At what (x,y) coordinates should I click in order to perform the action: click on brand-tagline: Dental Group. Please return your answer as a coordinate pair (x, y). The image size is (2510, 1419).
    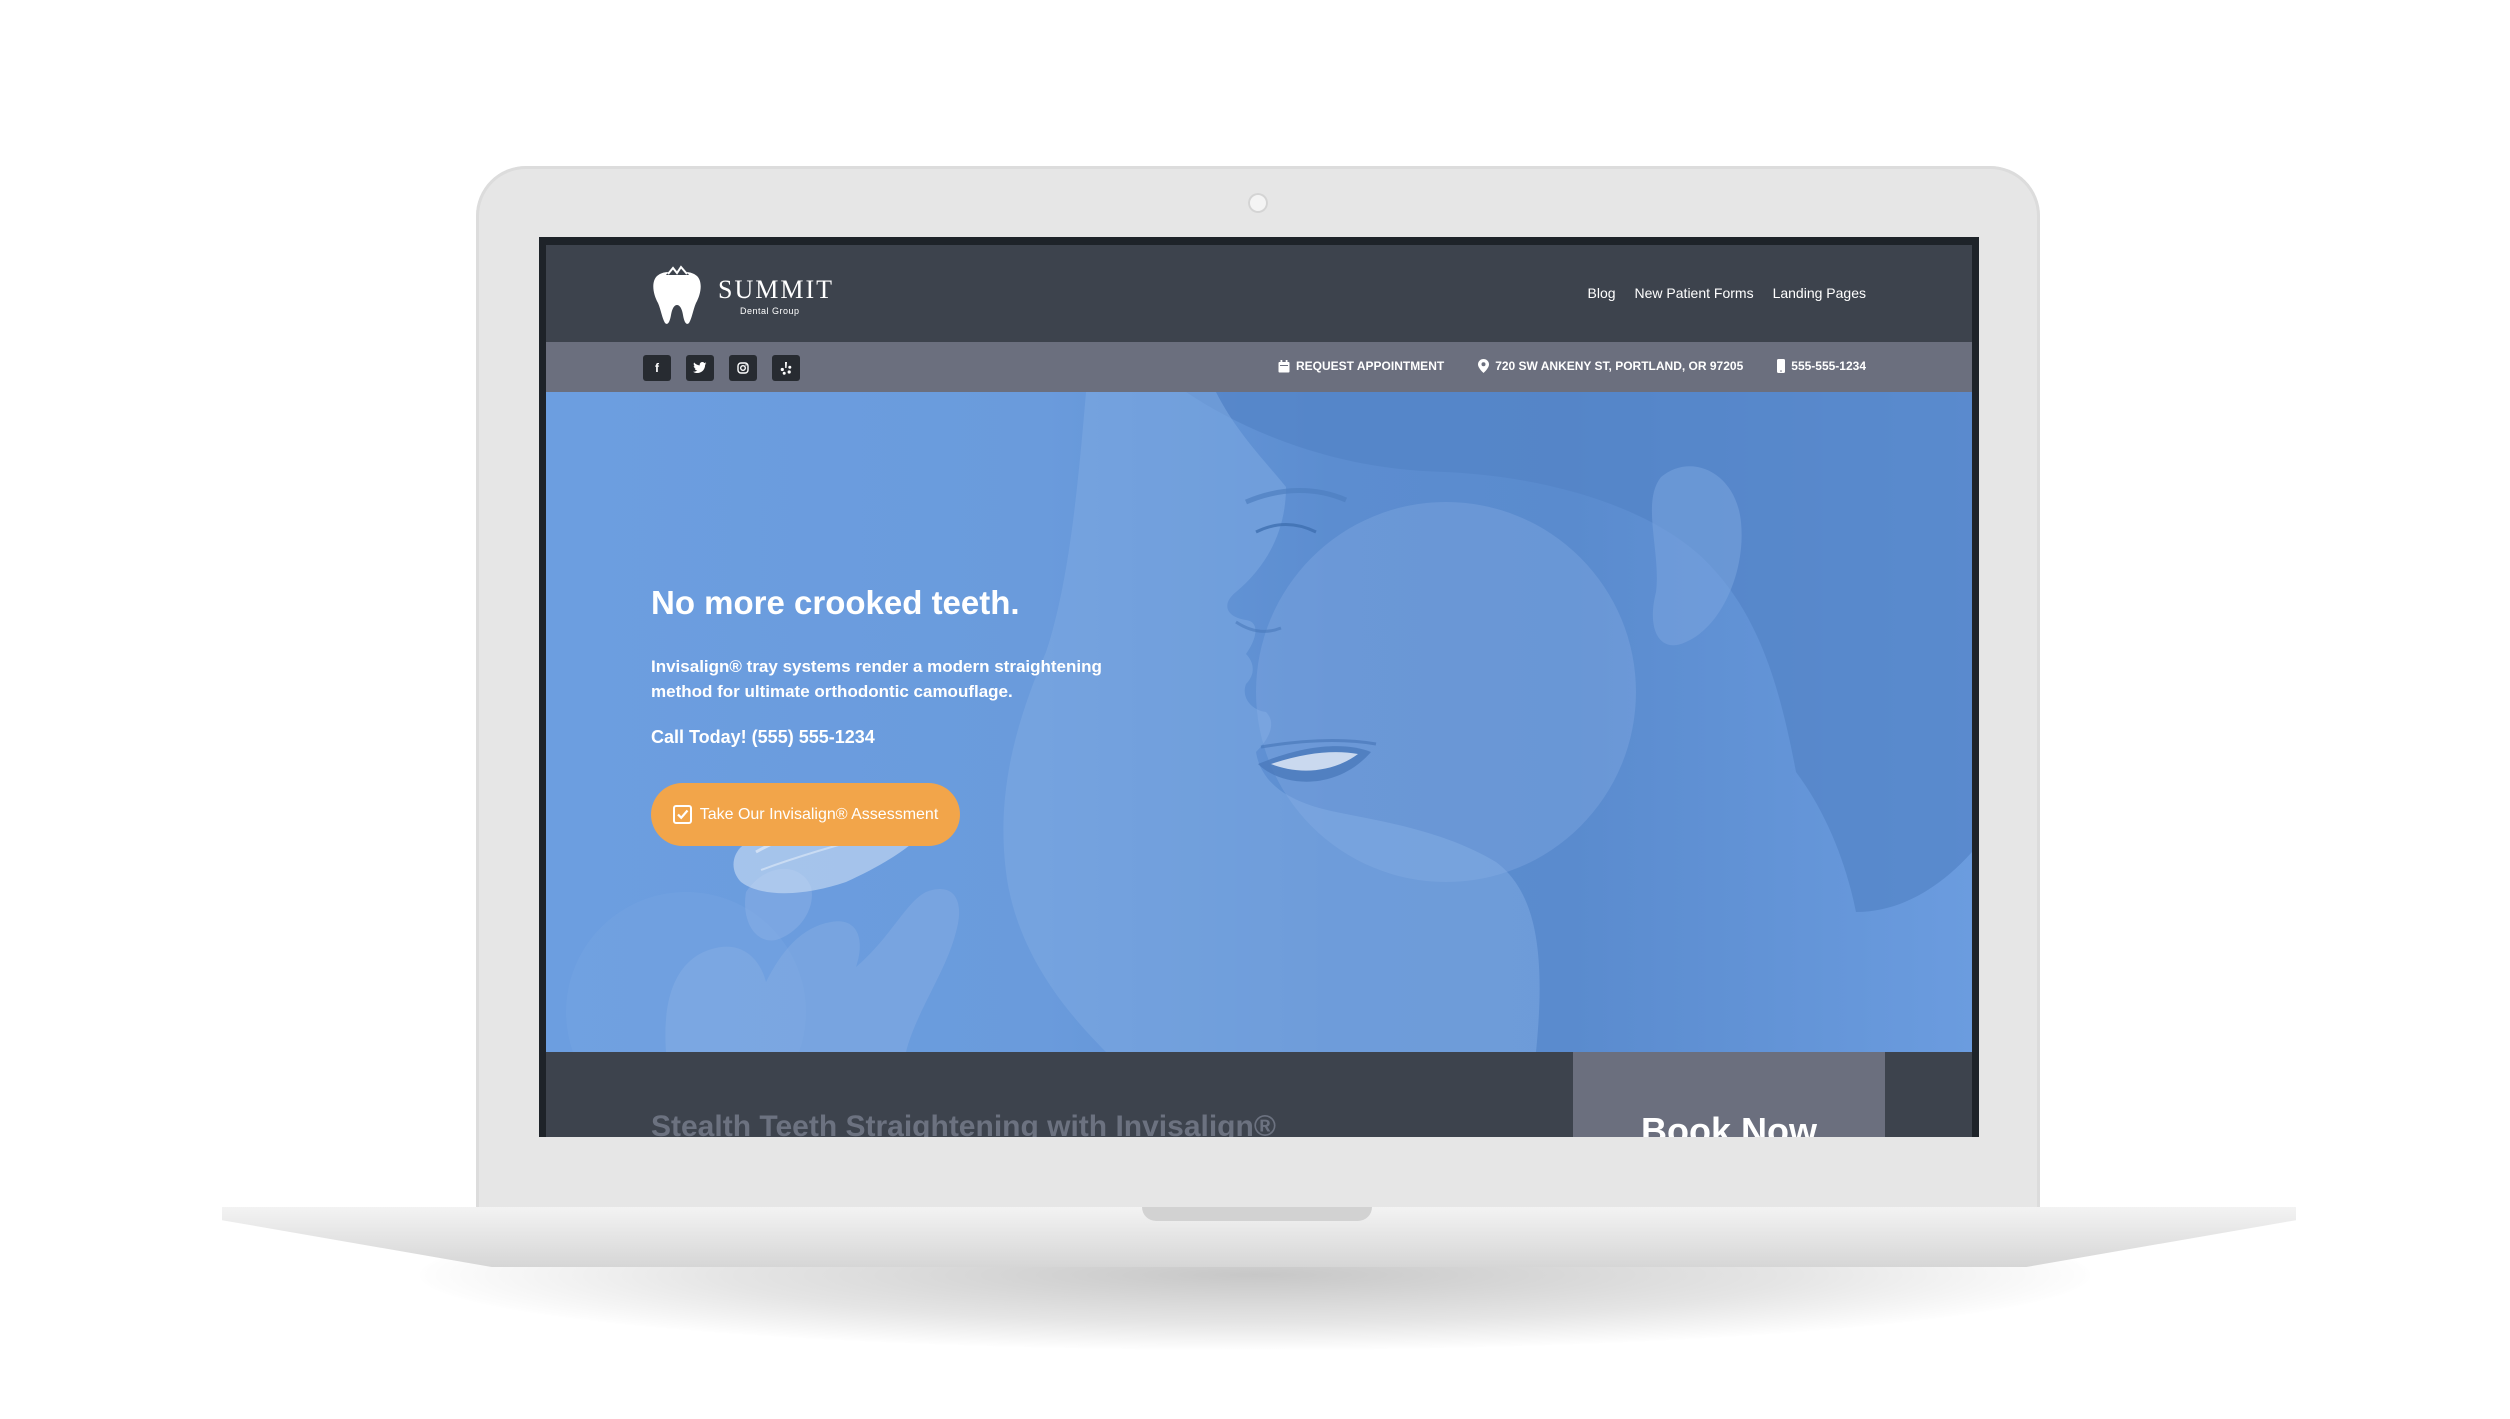
    Looking at the image, I should click on (770, 311).